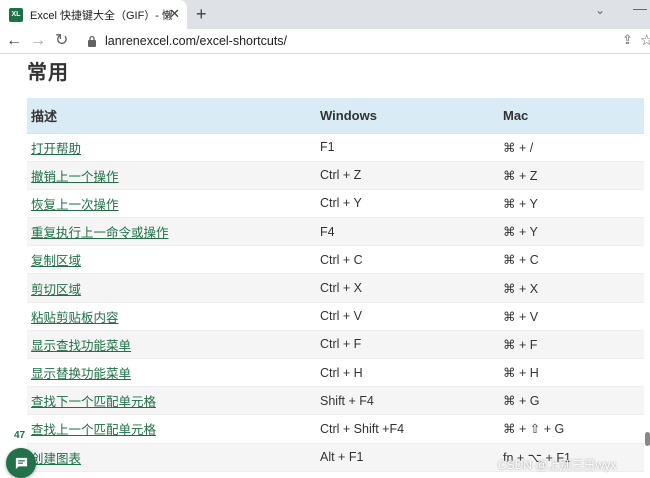 The width and height of the screenshot is (650, 478). Describe the element at coordinates (38, 41) in the screenshot. I see `forward-icon: →` at that location.